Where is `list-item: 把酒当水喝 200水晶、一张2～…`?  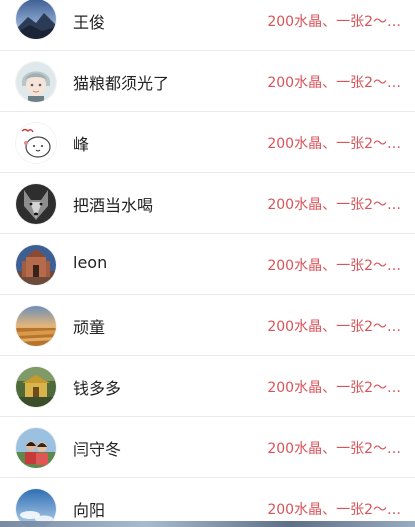 list-item: 把酒当水喝 200水晶、一张2～… is located at coordinates (207, 203).